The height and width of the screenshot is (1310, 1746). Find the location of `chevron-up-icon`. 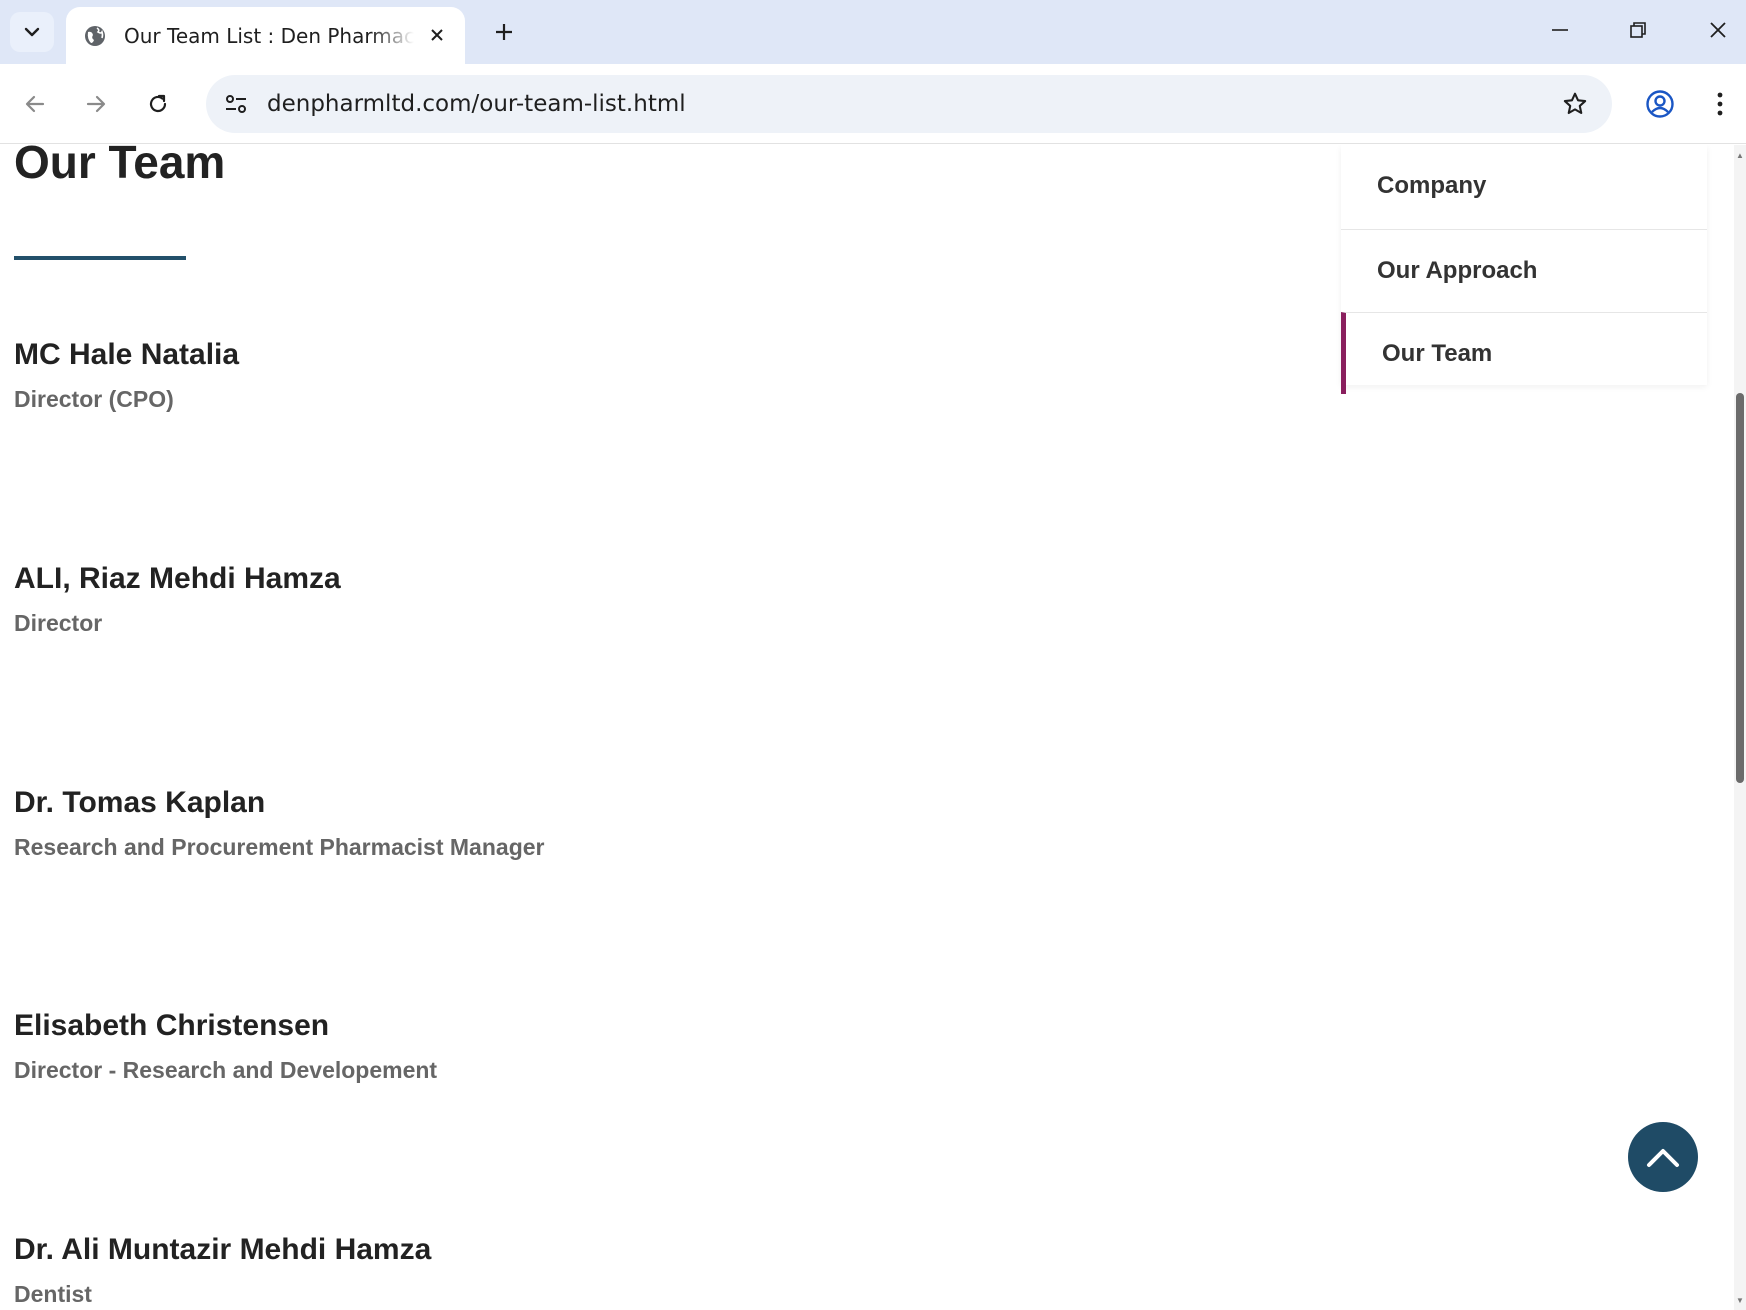

chevron-up-icon is located at coordinates (1663, 1158).